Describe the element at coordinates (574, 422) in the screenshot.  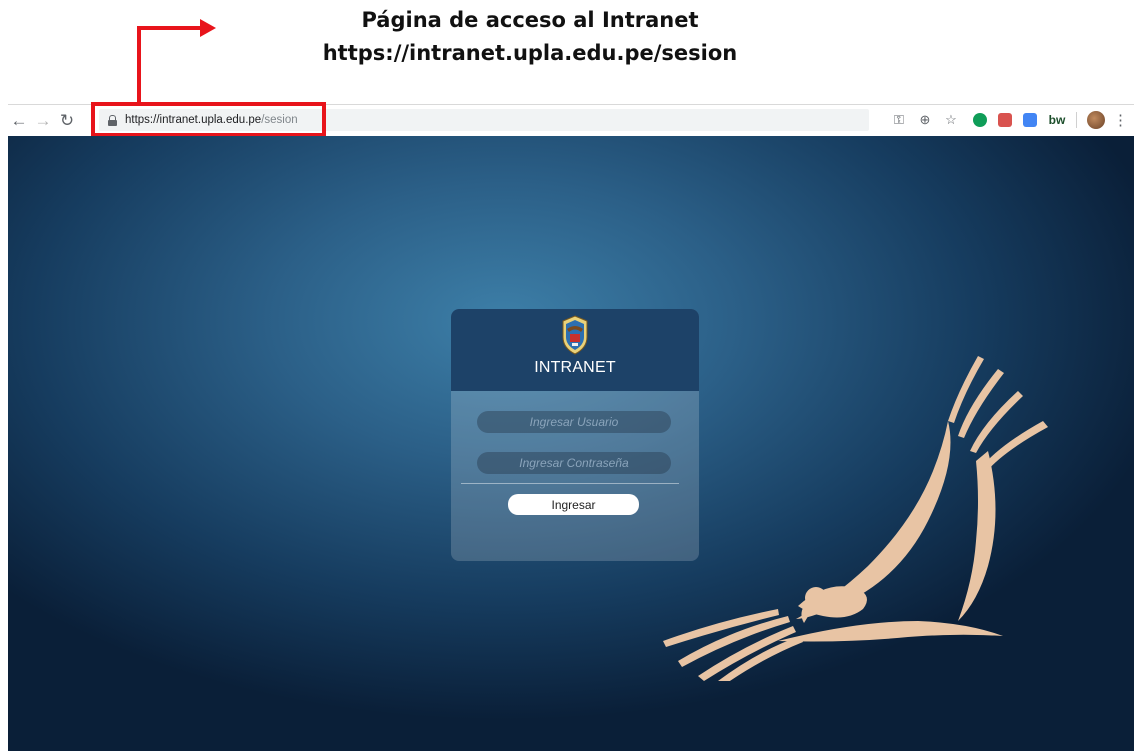
I see `username-input` at that location.